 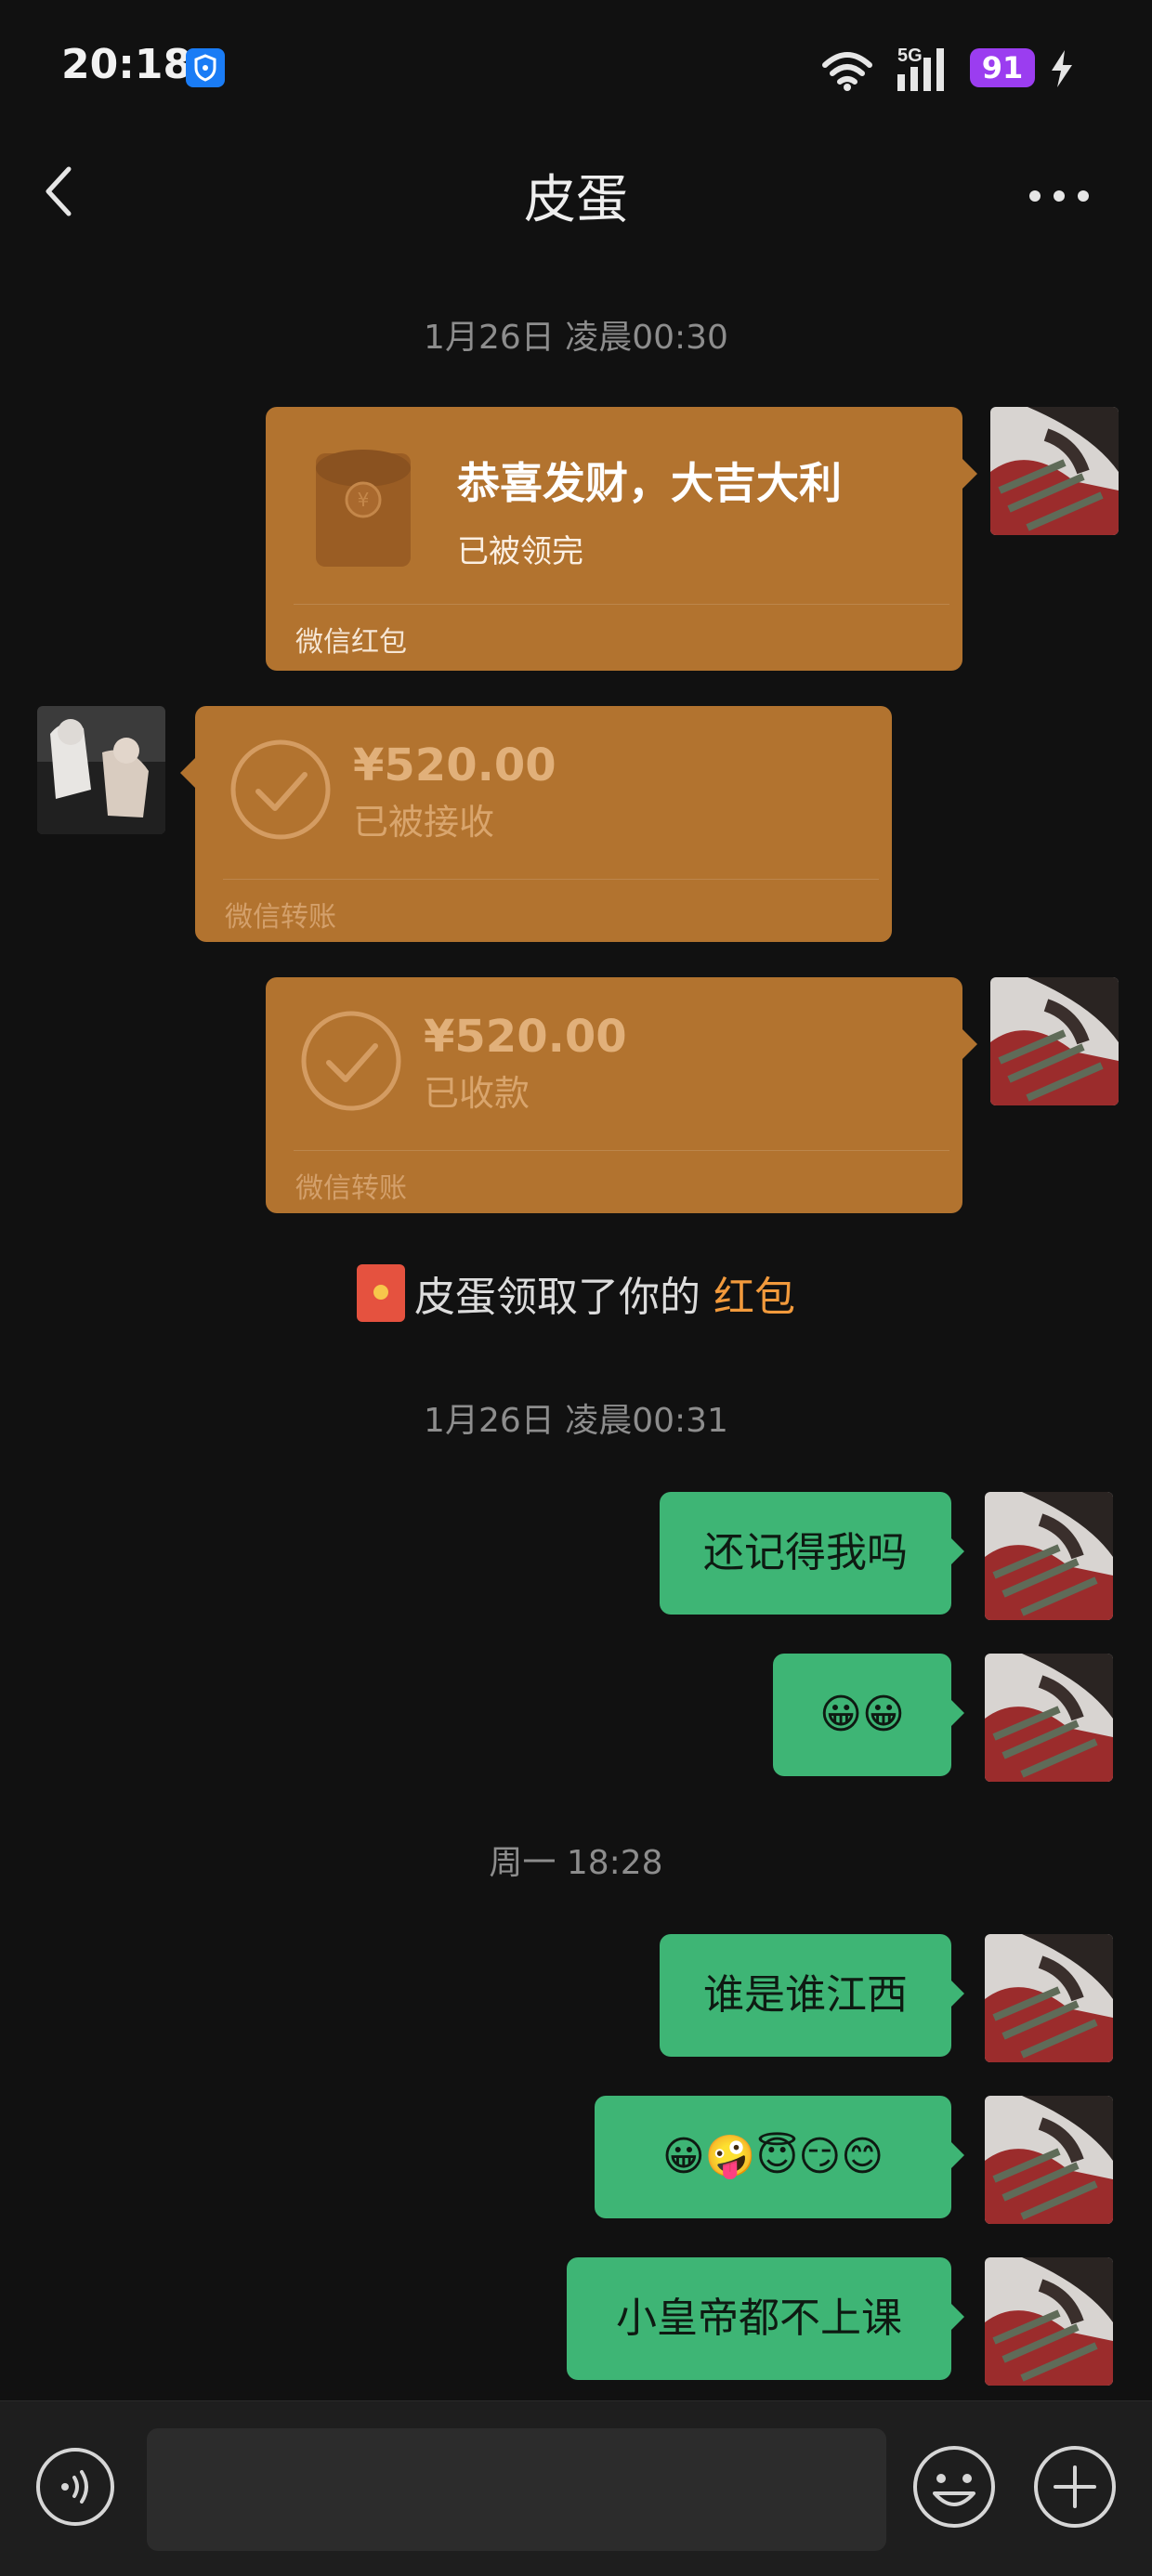 I want to click on timestamp: 1月26日 凌晨00:30, so click(x=576, y=338).